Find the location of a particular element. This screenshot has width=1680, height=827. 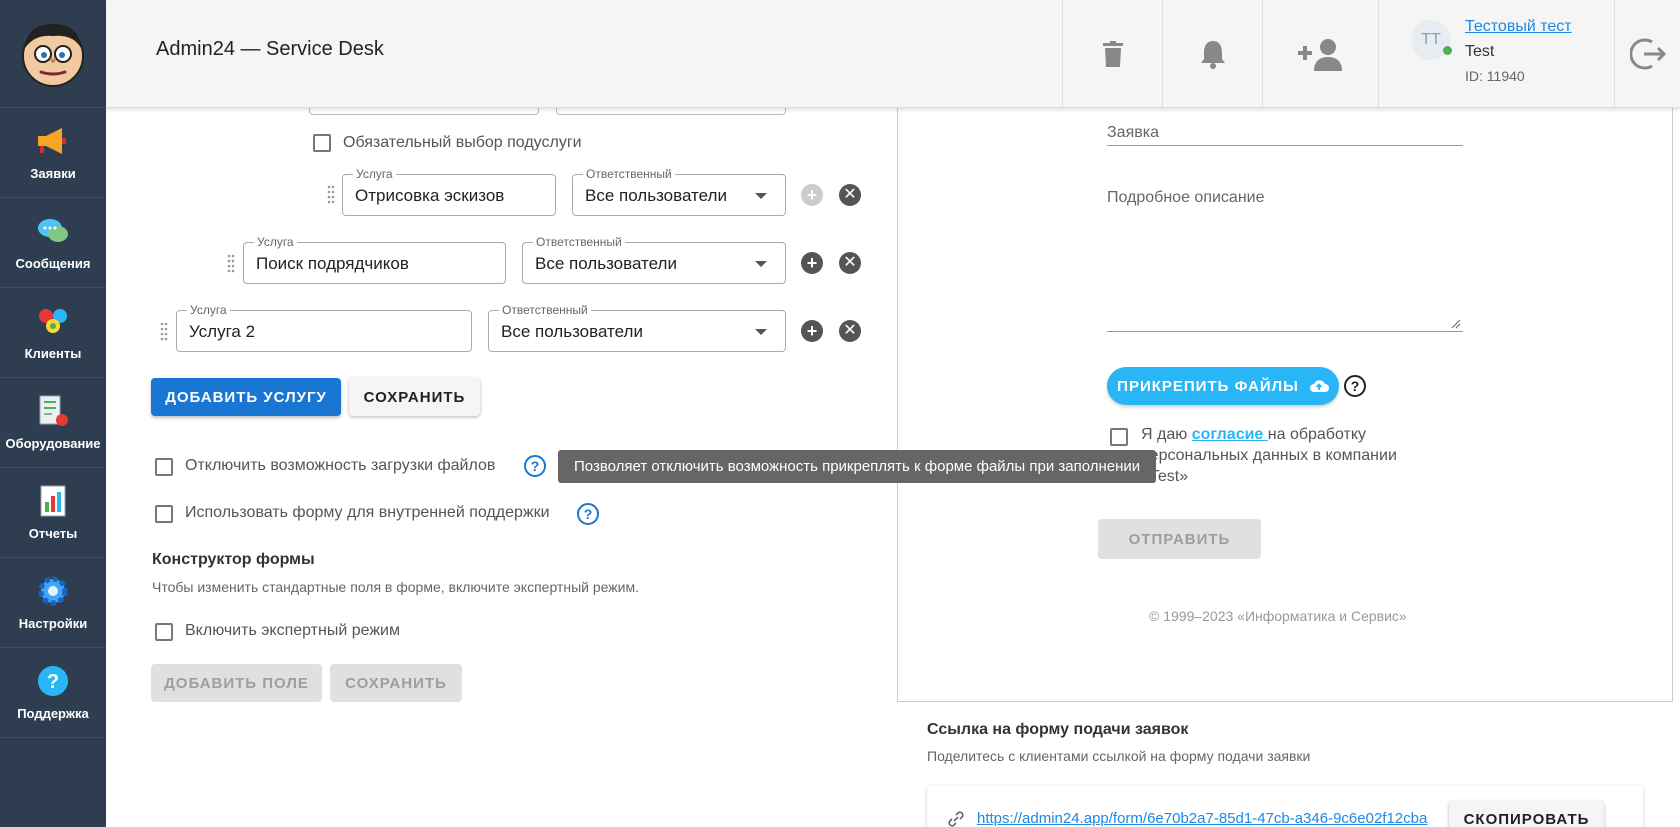

mandatory-subservice-checkbox is located at coordinates (322, 143).